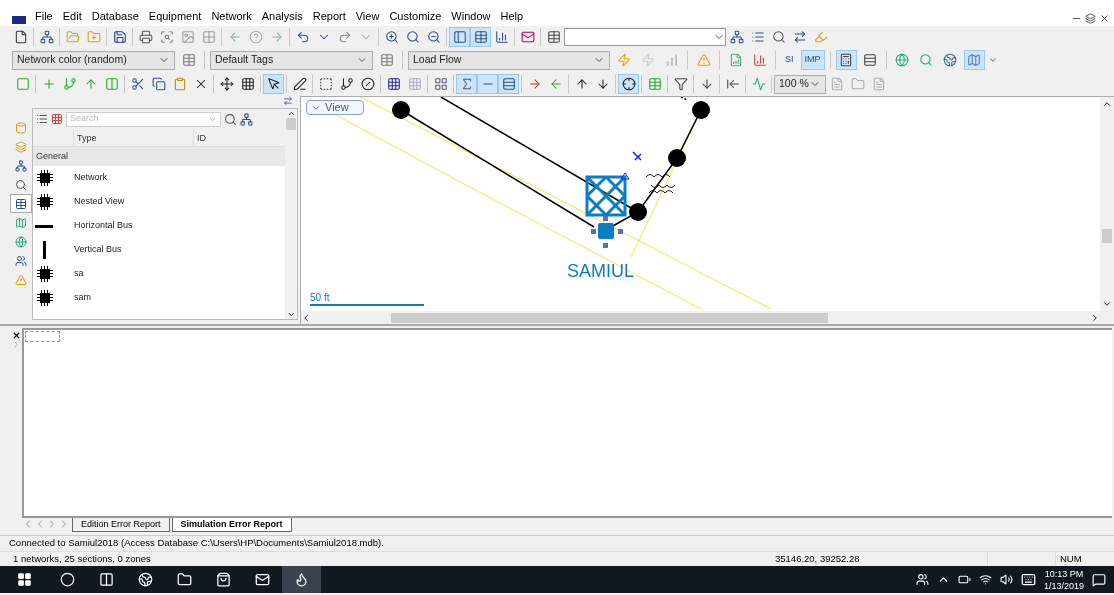 This screenshot has height=595, width=1114. I want to click on column-header: Type, so click(134, 137).